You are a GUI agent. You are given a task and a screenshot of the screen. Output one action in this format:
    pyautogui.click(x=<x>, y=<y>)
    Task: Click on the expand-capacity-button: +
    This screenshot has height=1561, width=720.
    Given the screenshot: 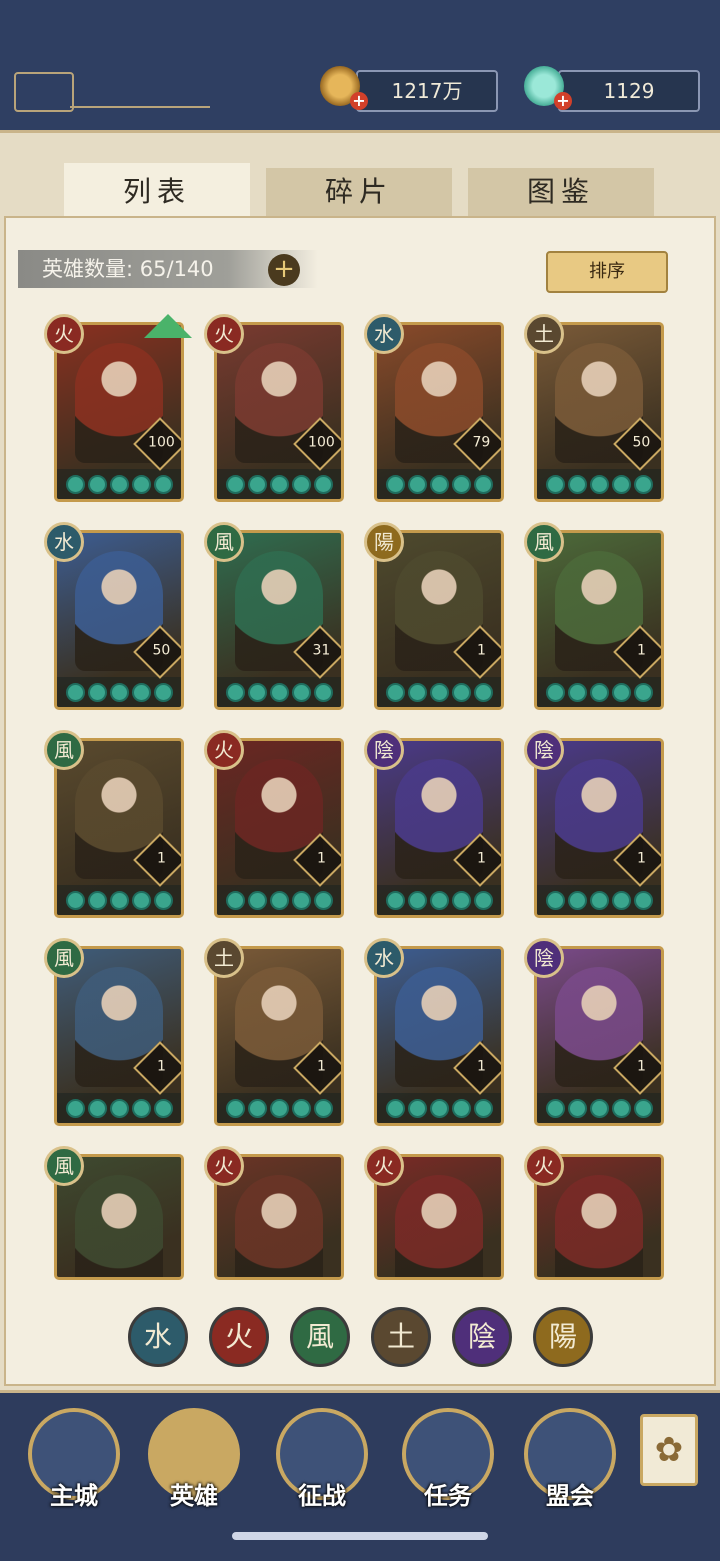 What is the action you would take?
    pyautogui.click(x=284, y=270)
    